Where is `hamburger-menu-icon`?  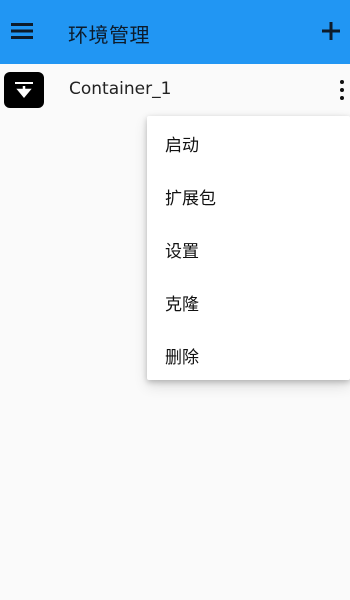
hamburger-menu-icon is located at coordinates (22, 31).